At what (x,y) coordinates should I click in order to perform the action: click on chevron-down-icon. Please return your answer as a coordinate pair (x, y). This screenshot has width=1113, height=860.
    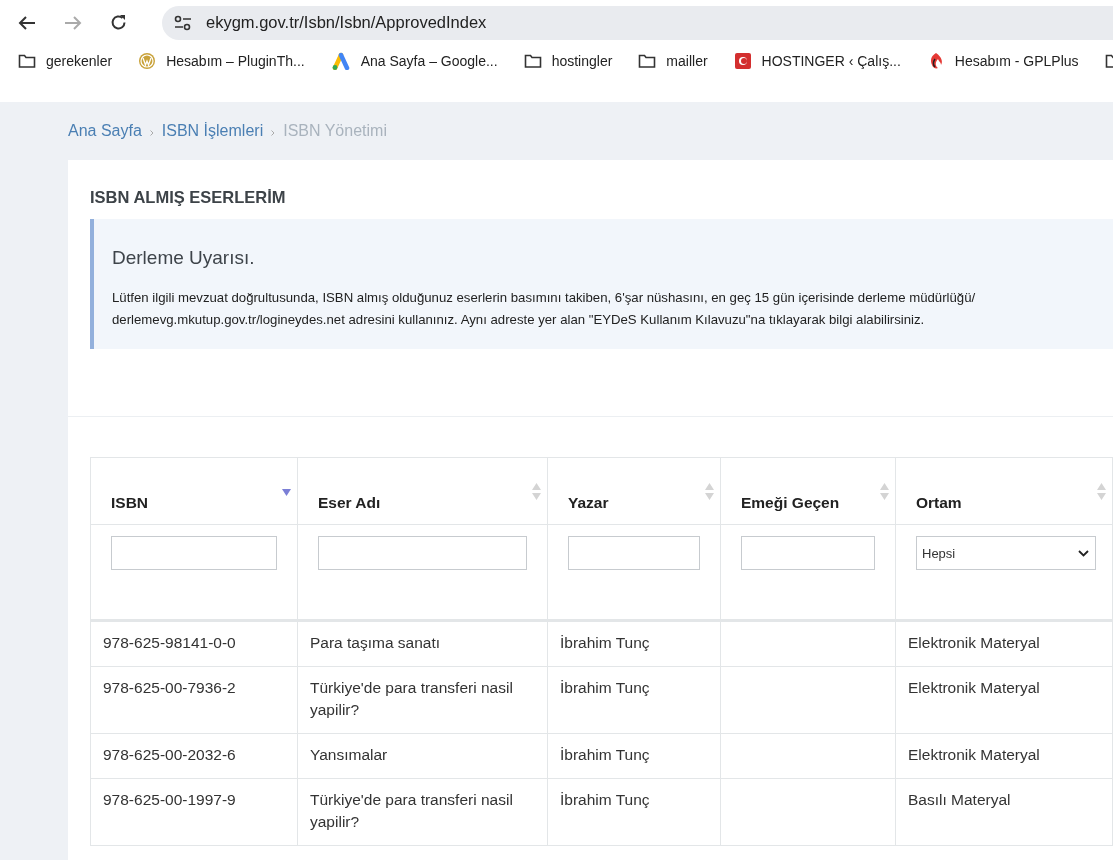
    Looking at the image, I should click on (1083, 553).